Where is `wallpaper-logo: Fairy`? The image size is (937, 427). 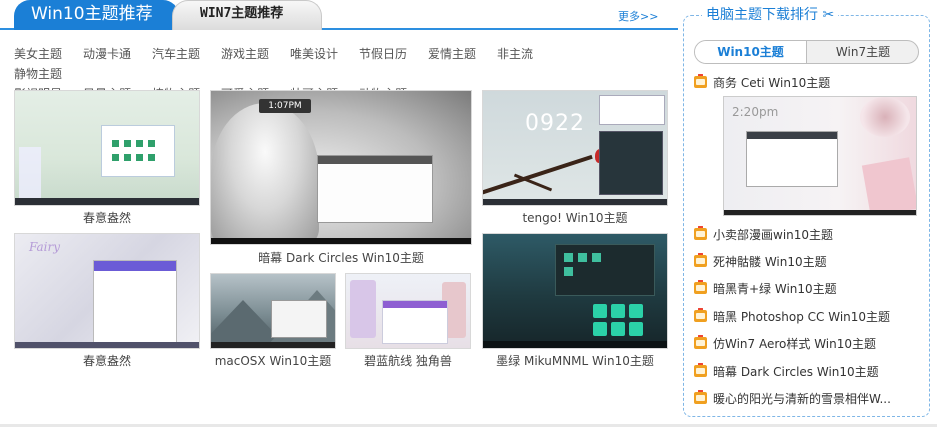 wallpaper-logo: Fairy is located at coordinates (45, 247).